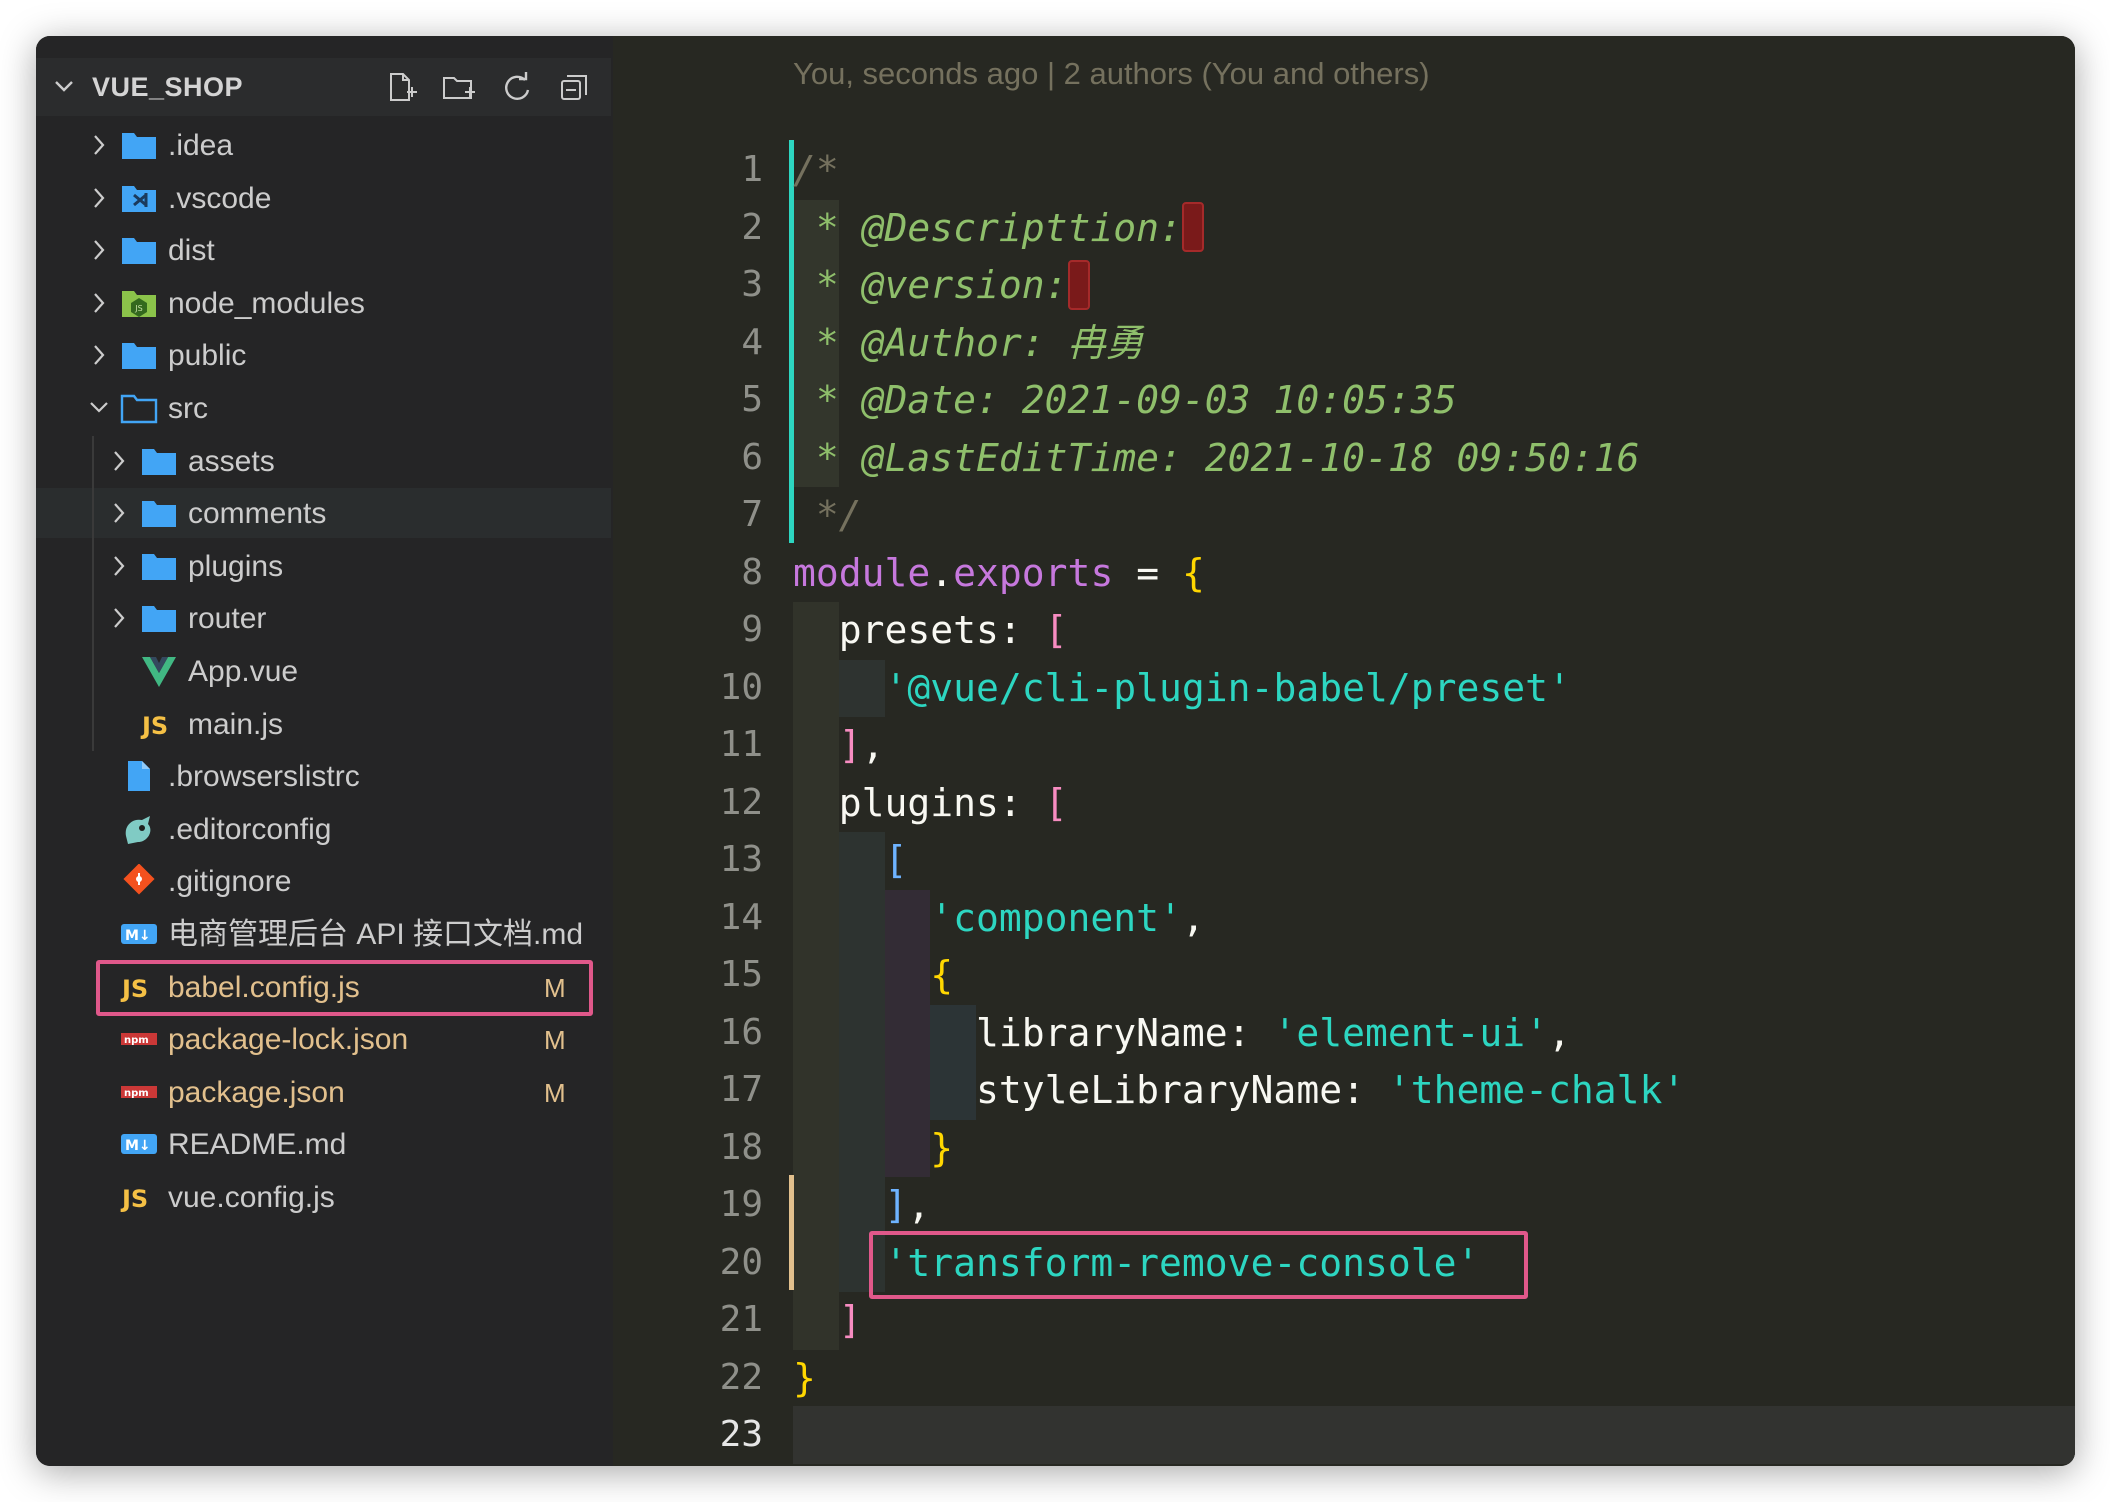 The image size is (2110, 1502). Describe the element at coordinates (1147, 572) in the screenshot. I see `code-token: =` at that location.